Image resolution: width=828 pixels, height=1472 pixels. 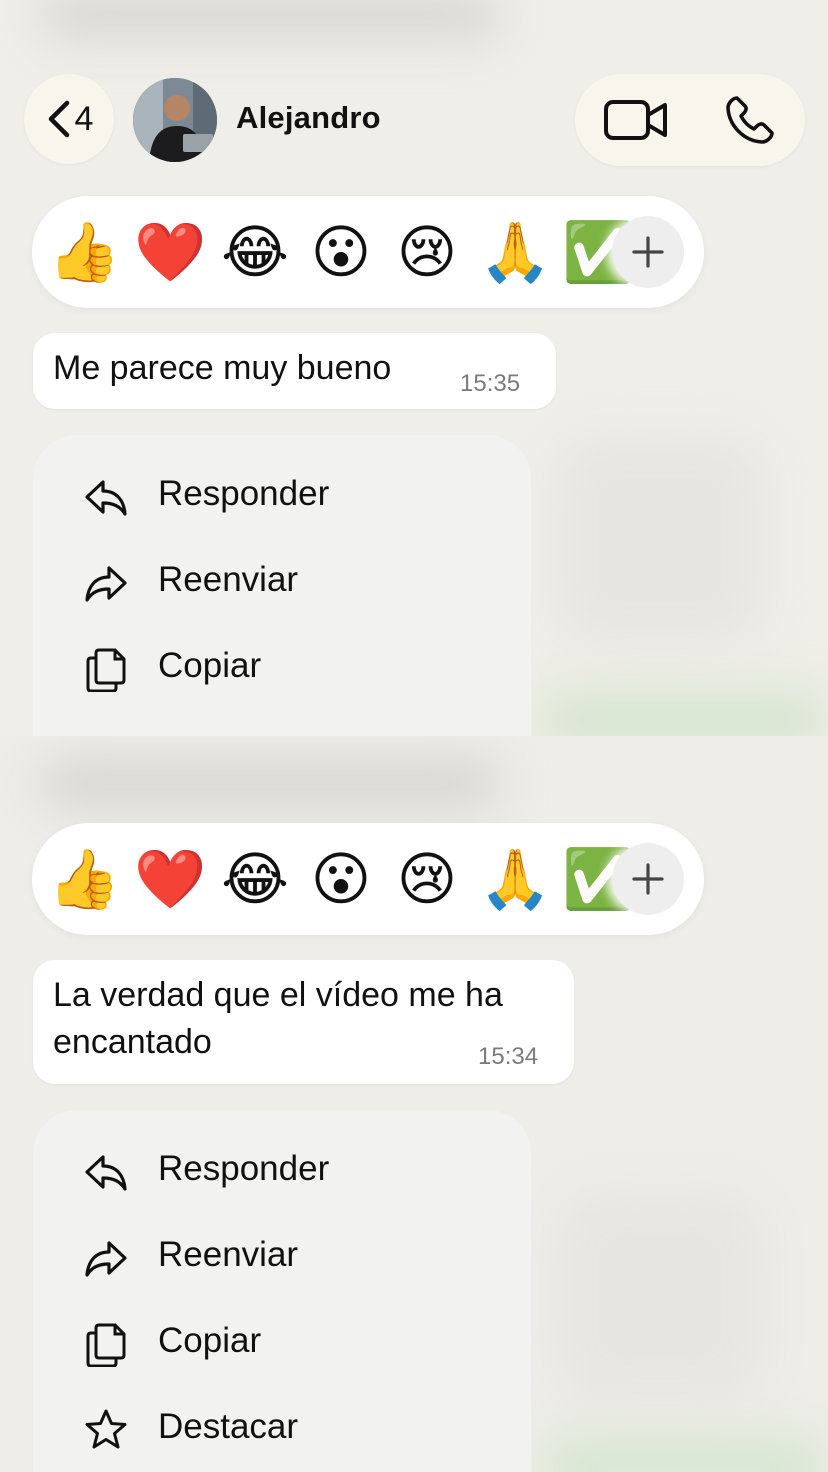 I want to click on video-call-button, so click(x=636, y=120).